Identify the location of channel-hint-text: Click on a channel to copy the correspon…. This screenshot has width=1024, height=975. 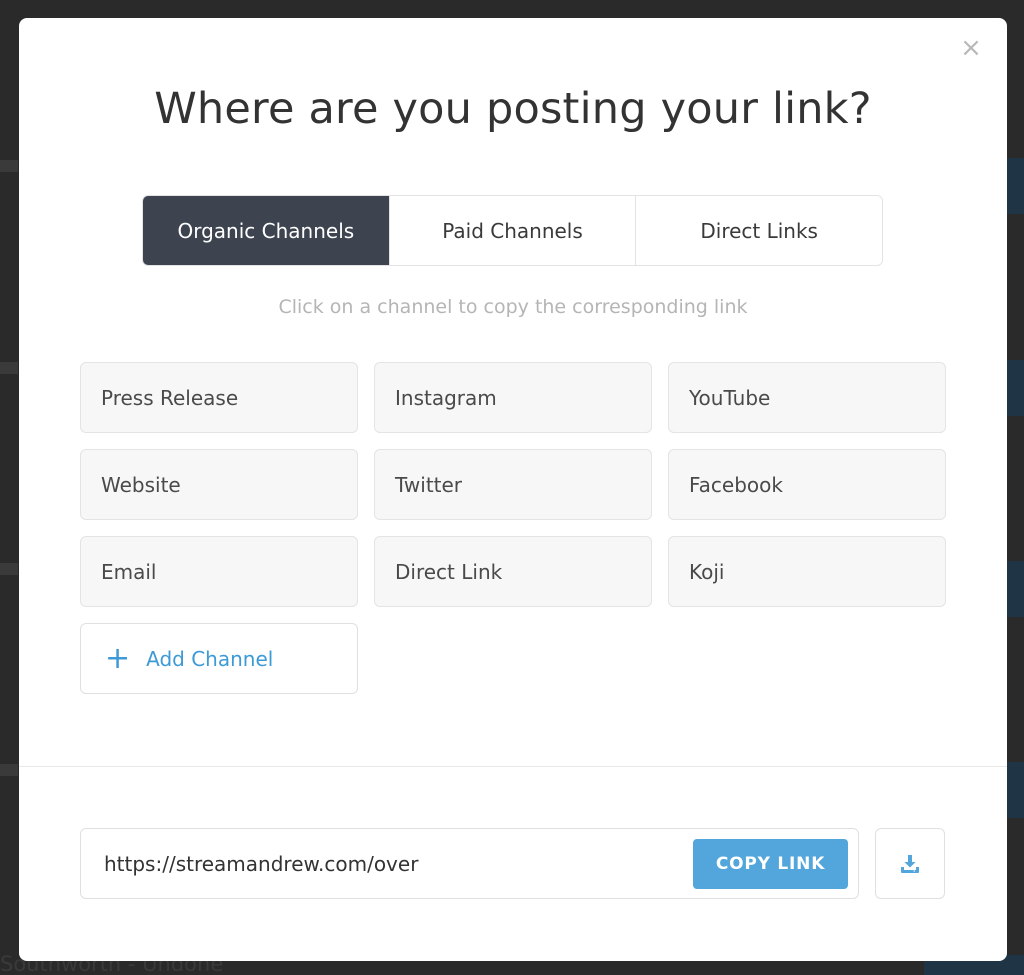
(513, 307).